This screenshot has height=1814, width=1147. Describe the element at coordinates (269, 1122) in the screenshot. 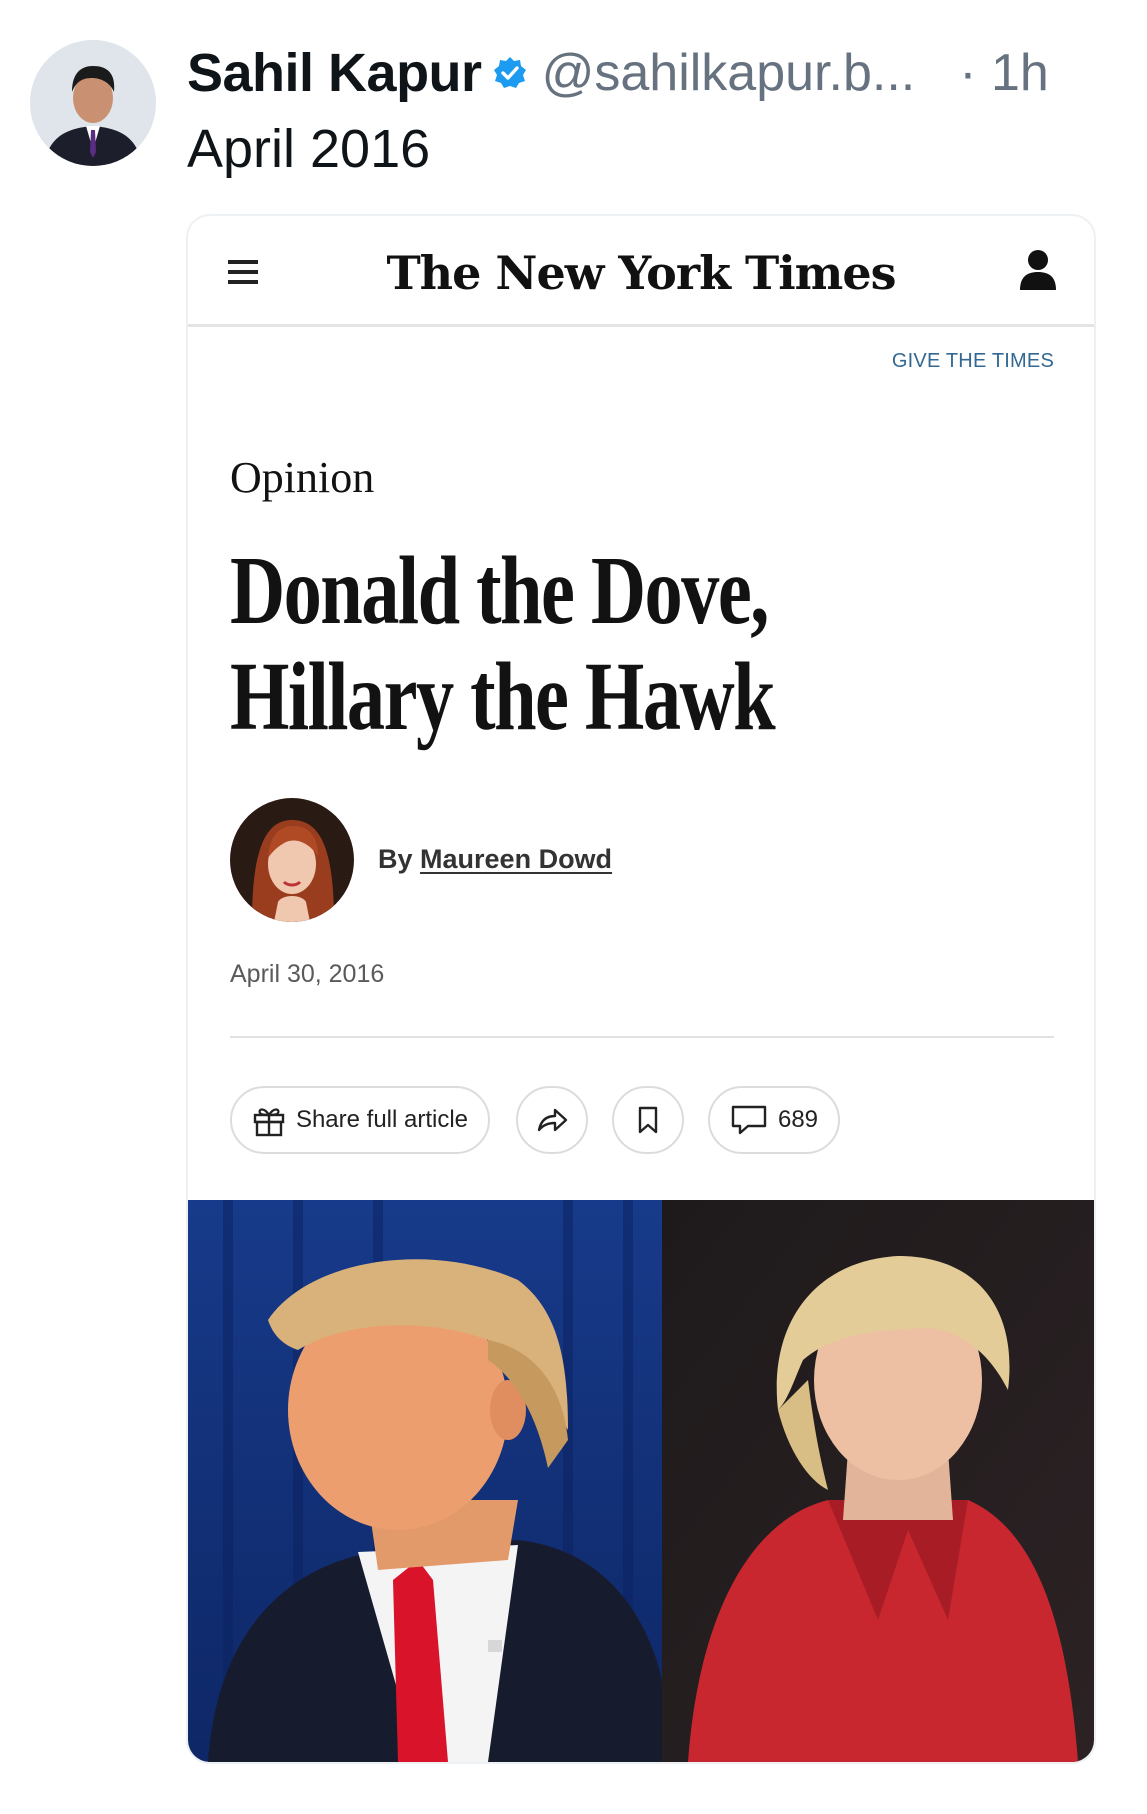

I see `gift-icon` at that location.